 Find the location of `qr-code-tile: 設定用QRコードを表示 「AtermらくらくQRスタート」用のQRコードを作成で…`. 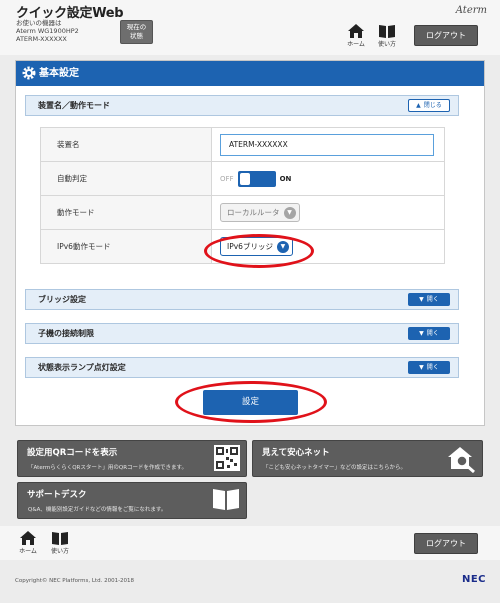

qr-code-tile: 設定用QRコードを表示 「AtermらくらくQRスタート」用のQRコードを作成で… is located at coordinates (132, 458).